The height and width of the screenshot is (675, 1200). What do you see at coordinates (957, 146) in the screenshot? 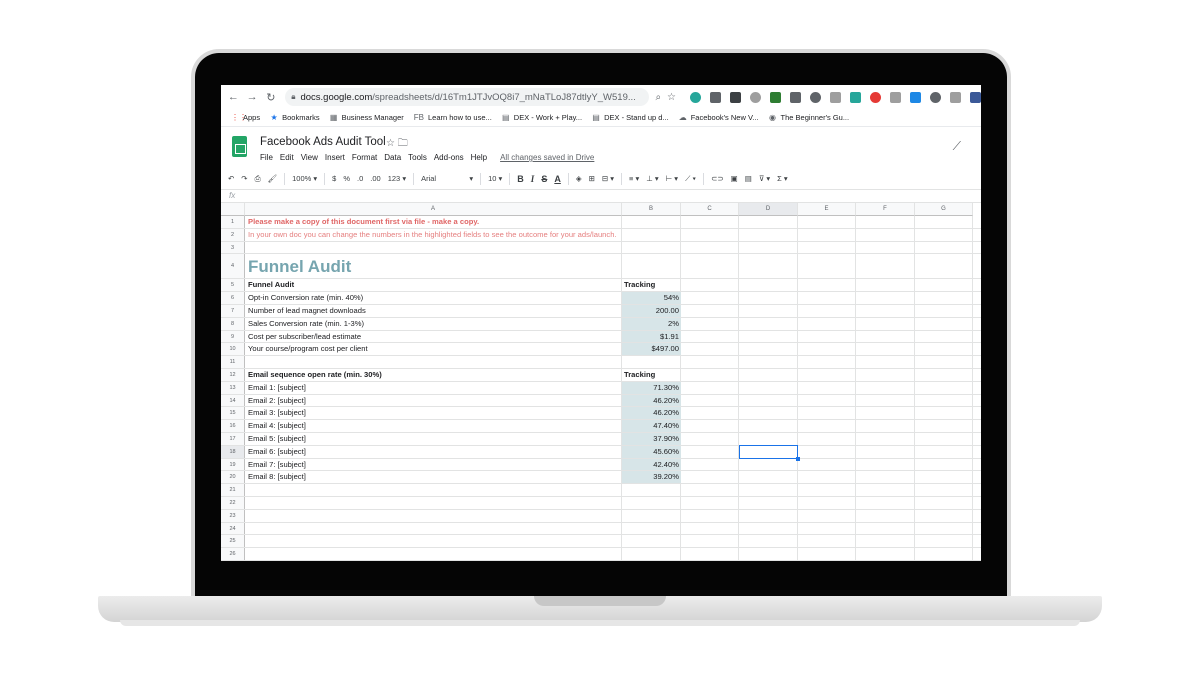
I see `activity-trend-icon: ⟋` at bounding box center [957, 146].